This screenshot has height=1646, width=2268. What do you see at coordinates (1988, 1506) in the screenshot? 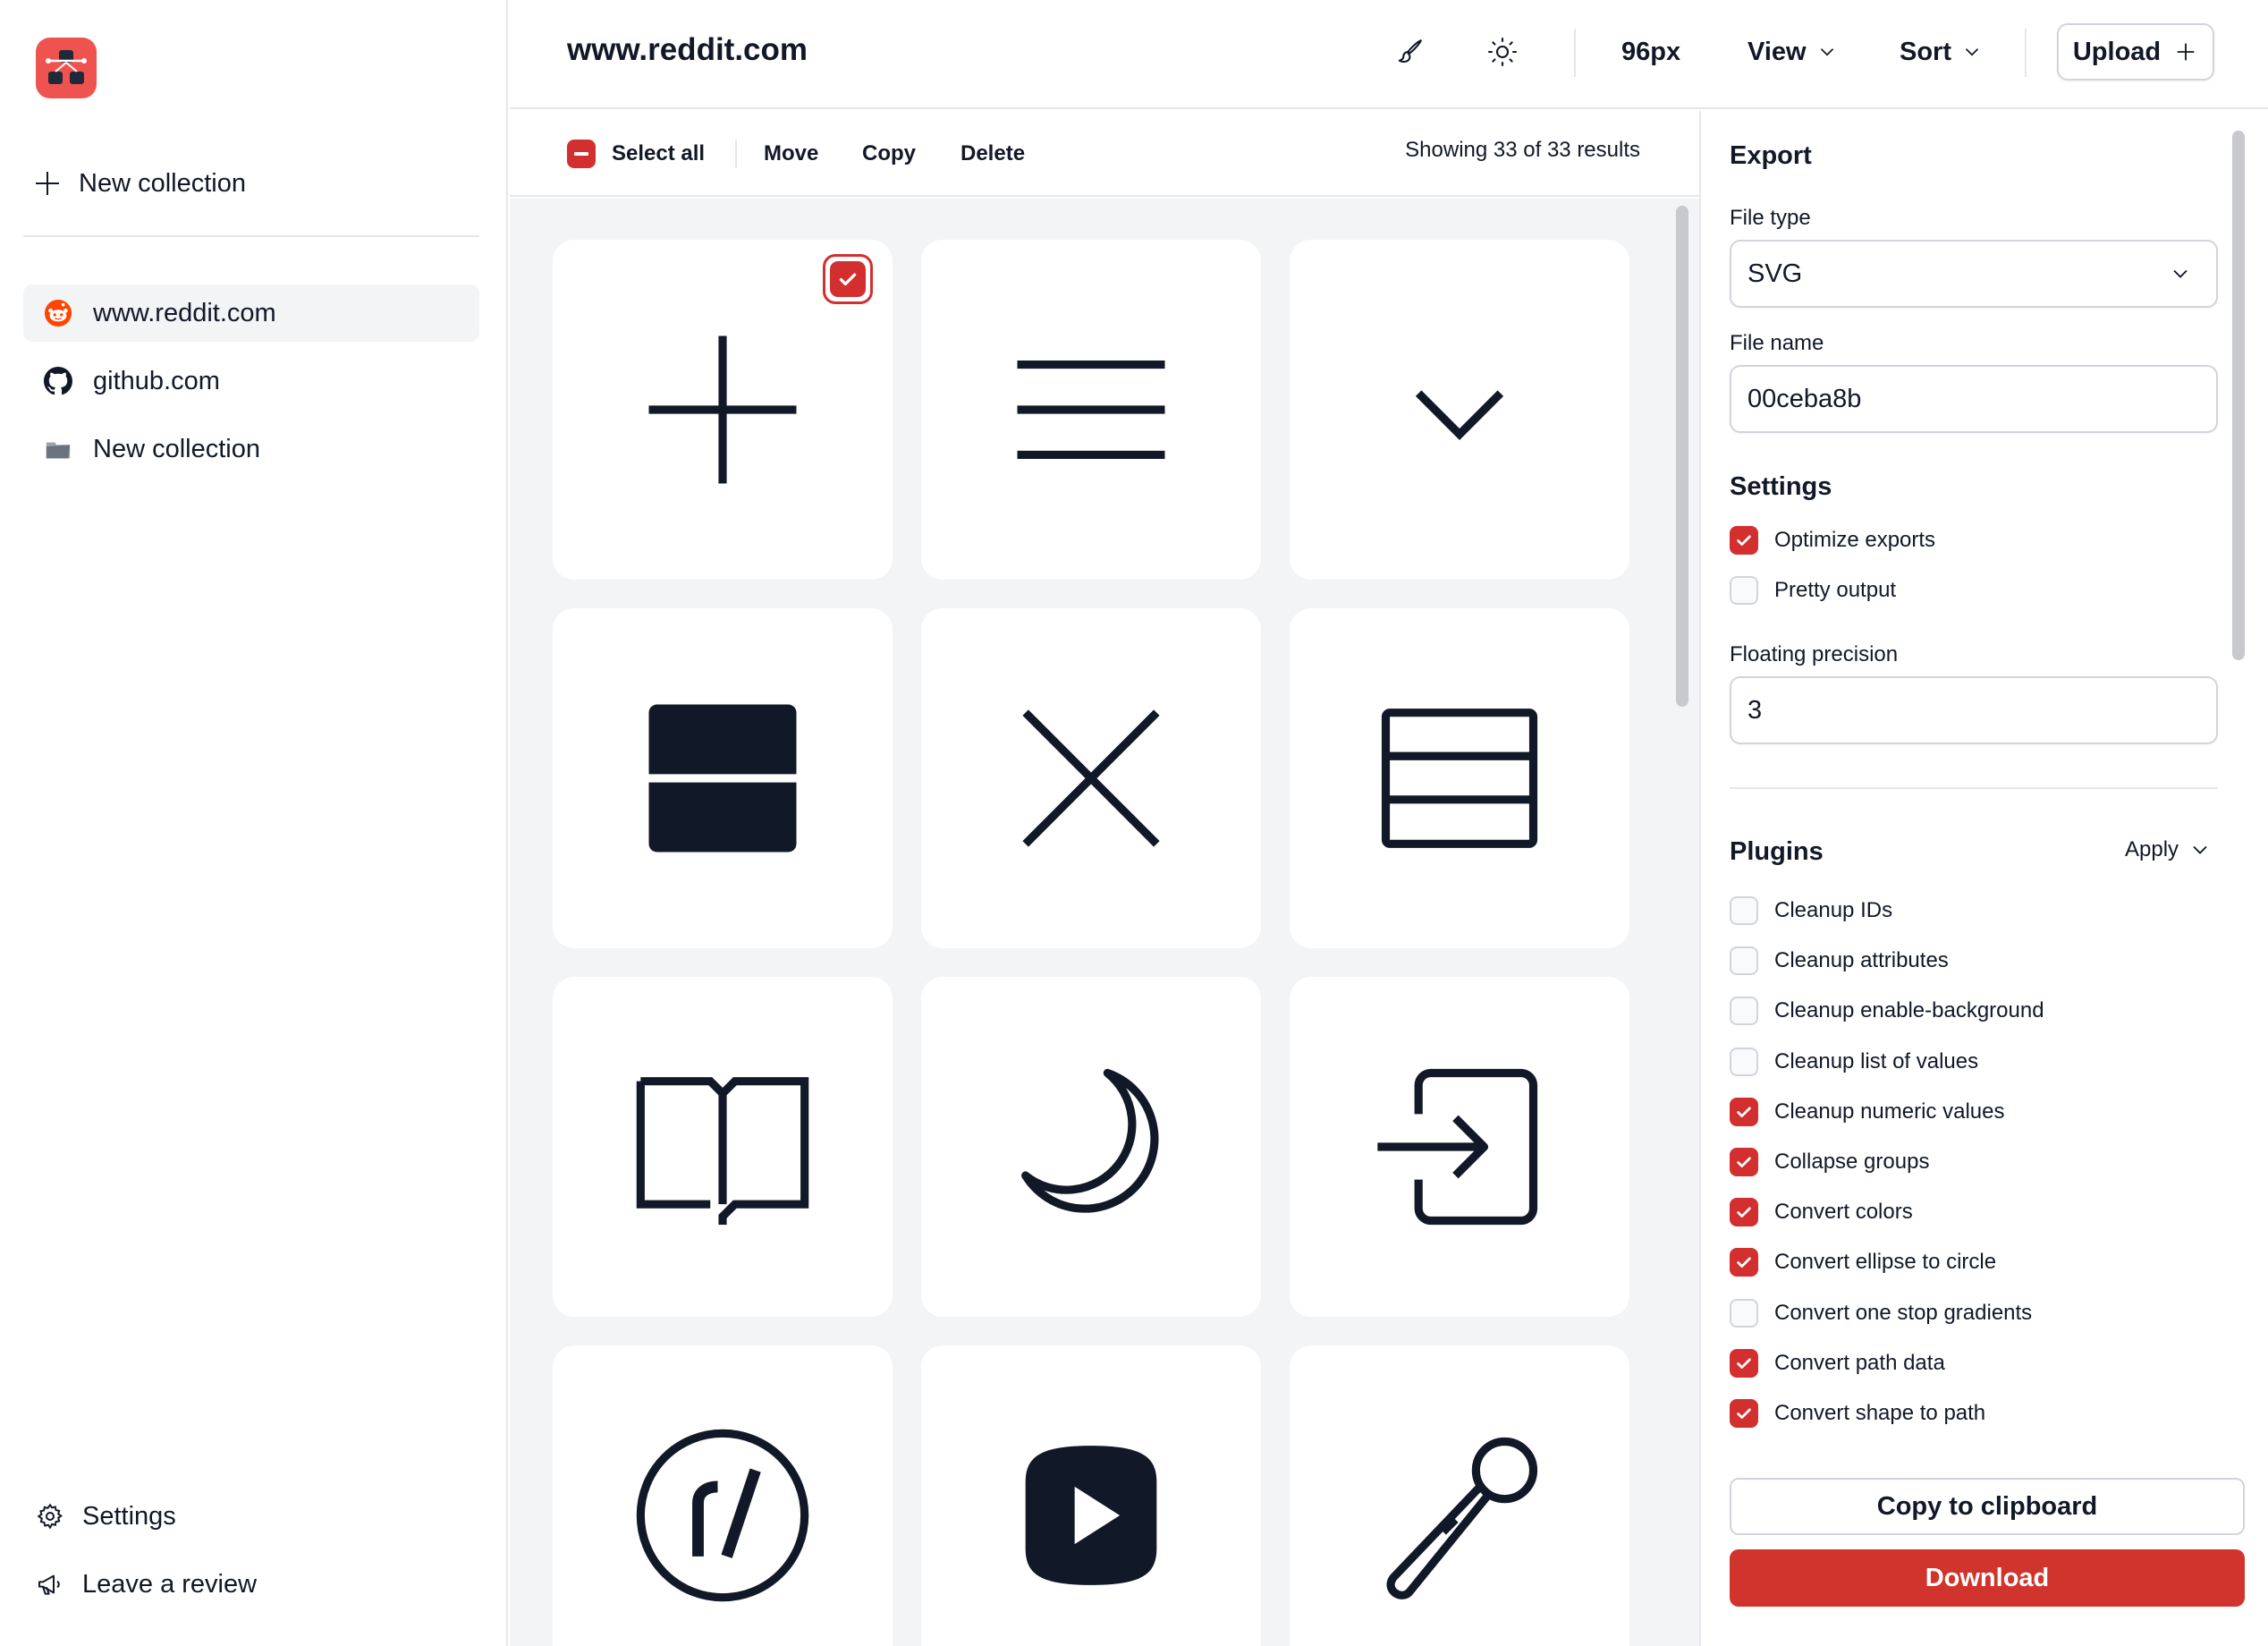
I see `copy-to-clipboard-button: Copy to clipboard` at bounding box center [1988, 1506].